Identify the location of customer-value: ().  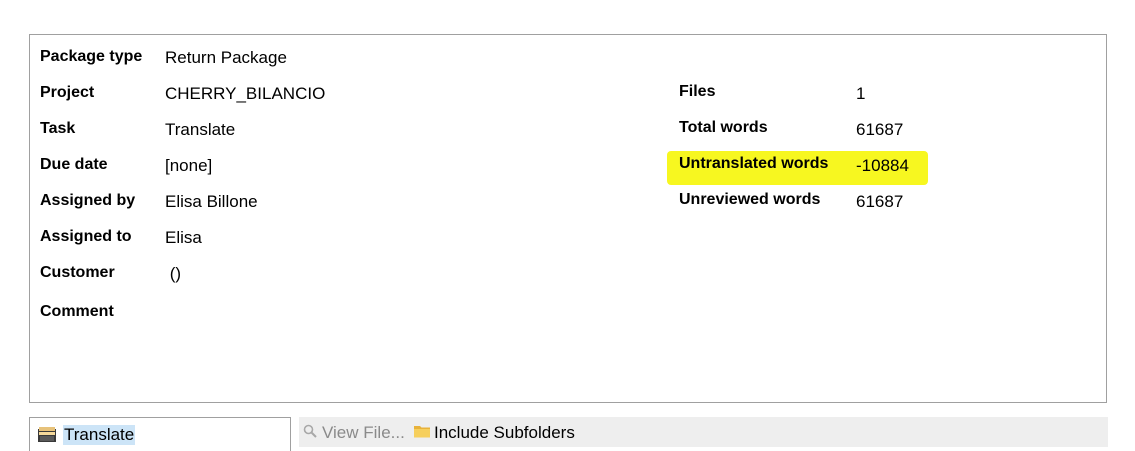
(173, 273).